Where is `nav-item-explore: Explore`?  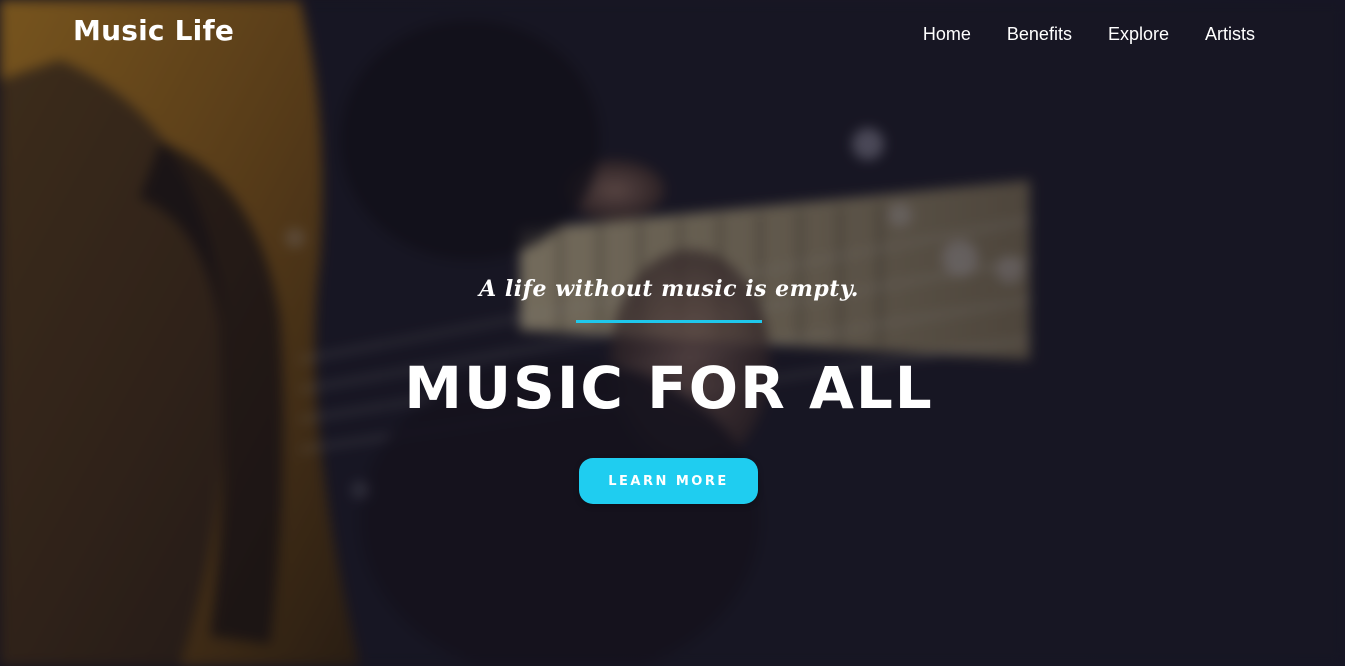
nav-item-explore: Explore is located at coordinates (1138, 34).